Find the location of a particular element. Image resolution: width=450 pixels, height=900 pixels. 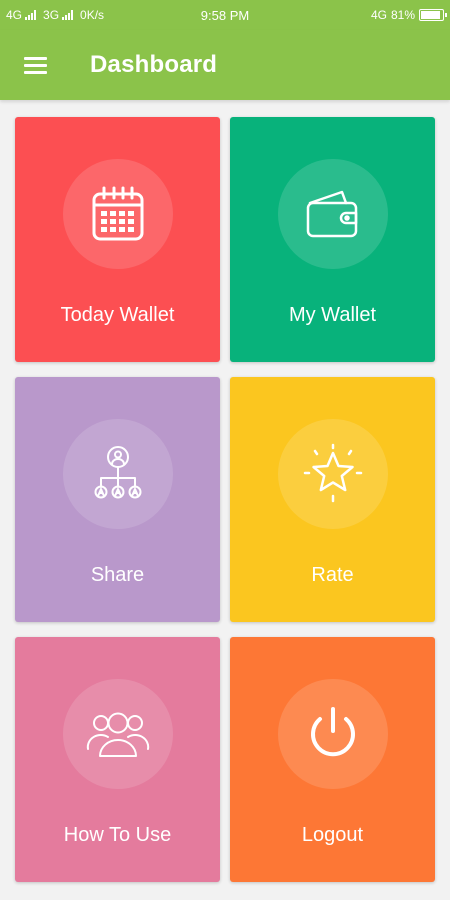

tile-label: Today Wallet is located at coordinates (117, 315).